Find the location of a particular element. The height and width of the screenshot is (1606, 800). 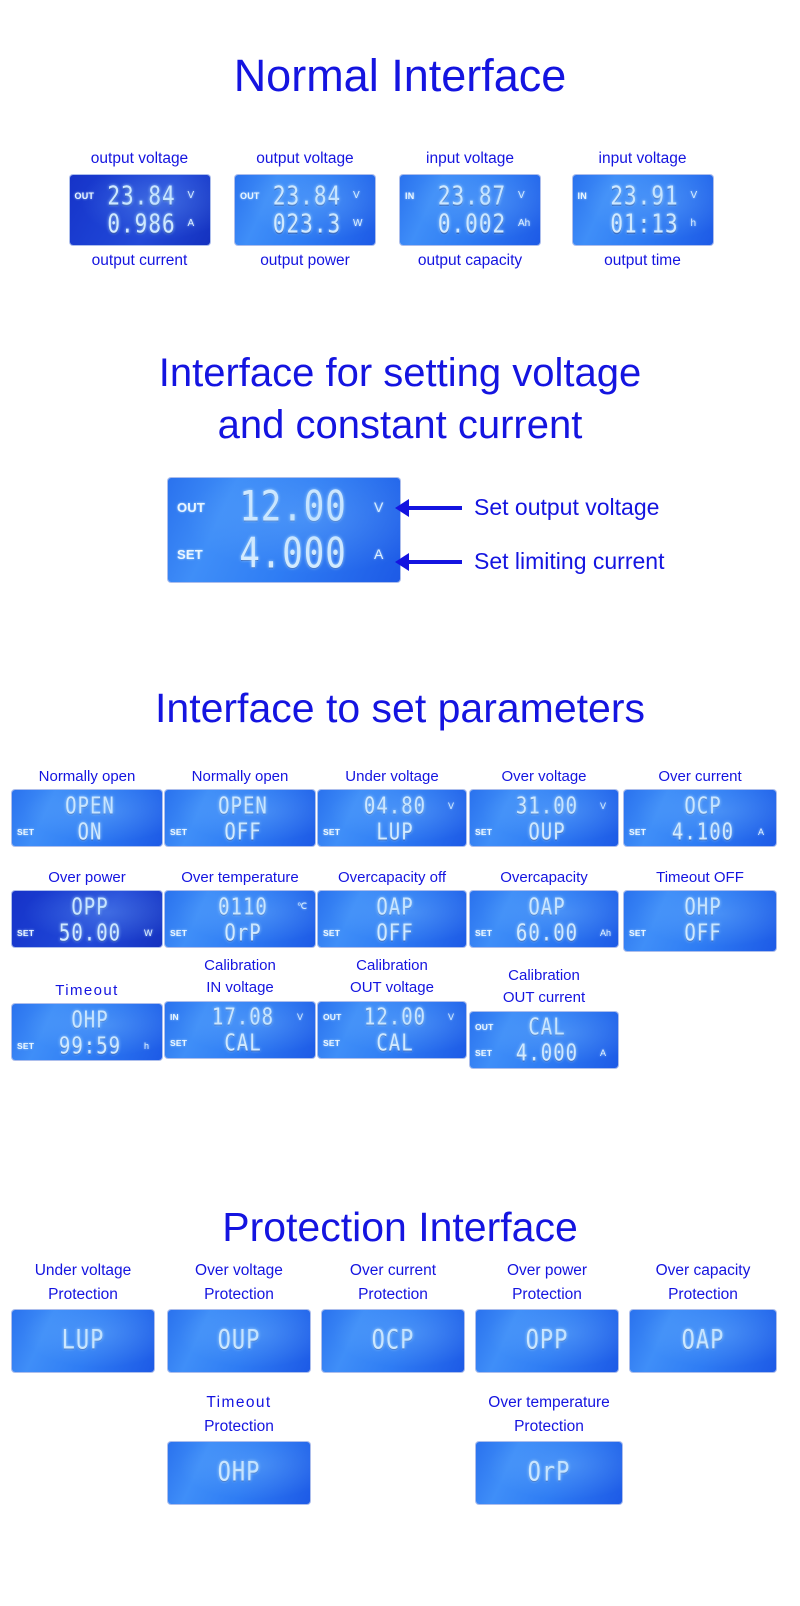

lcd-screen: IN 23.87 V 0.002 Ah is located at coordinates (470, 209).